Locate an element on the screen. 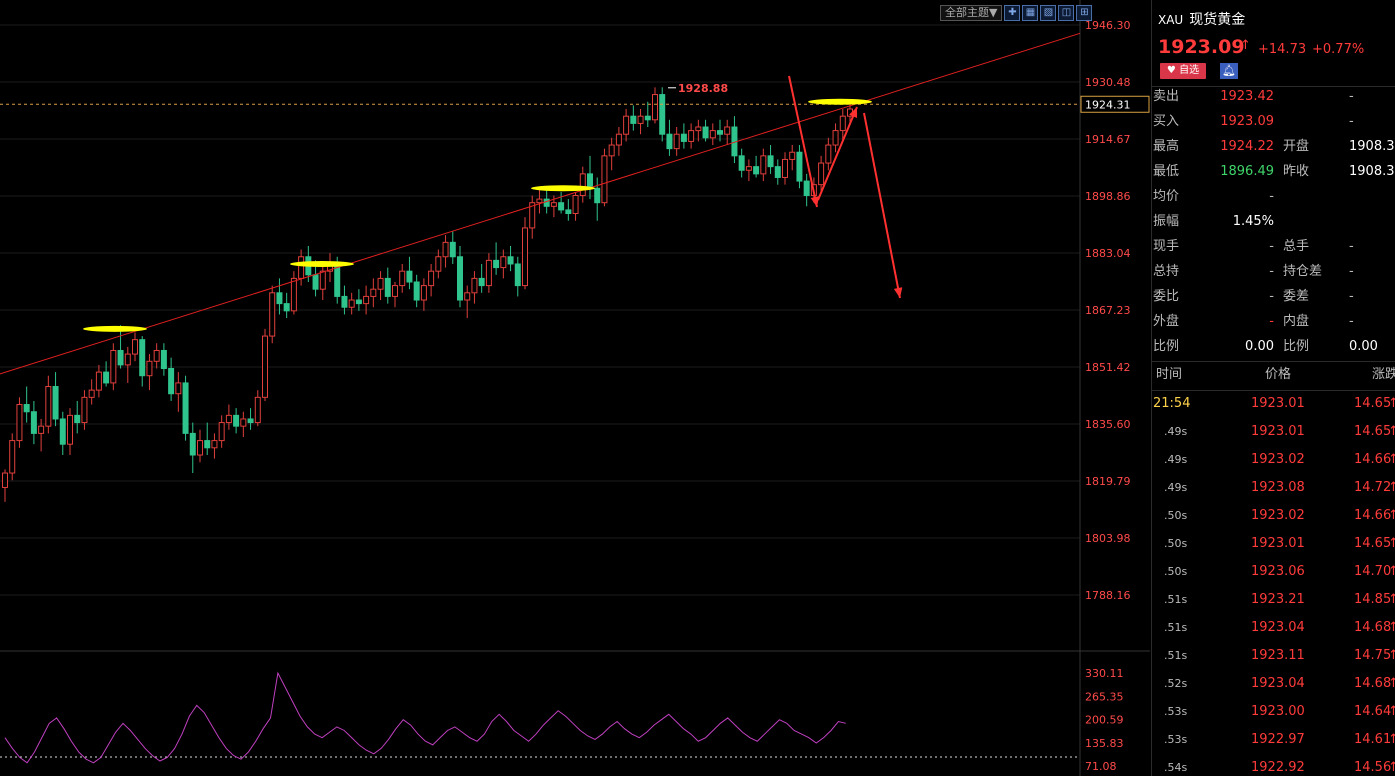  stat-label: 外盘 is located at coordinates (1166, 321).